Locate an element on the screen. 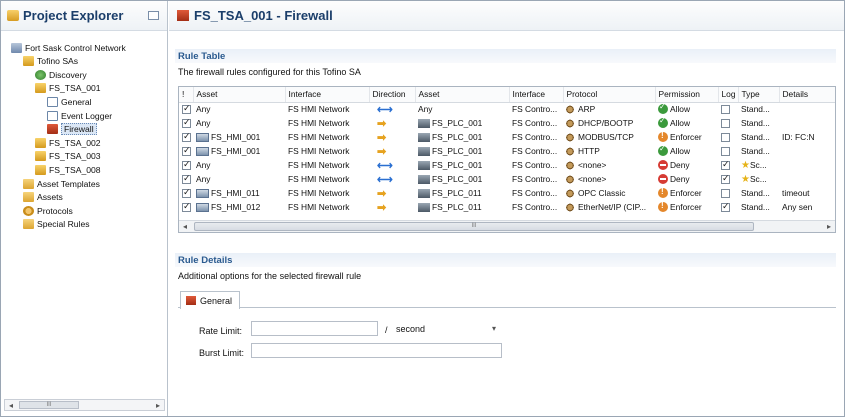 The height and width of the screenshot is (417, 845). permission-cell: Deny is located at coordinates (686, 165).